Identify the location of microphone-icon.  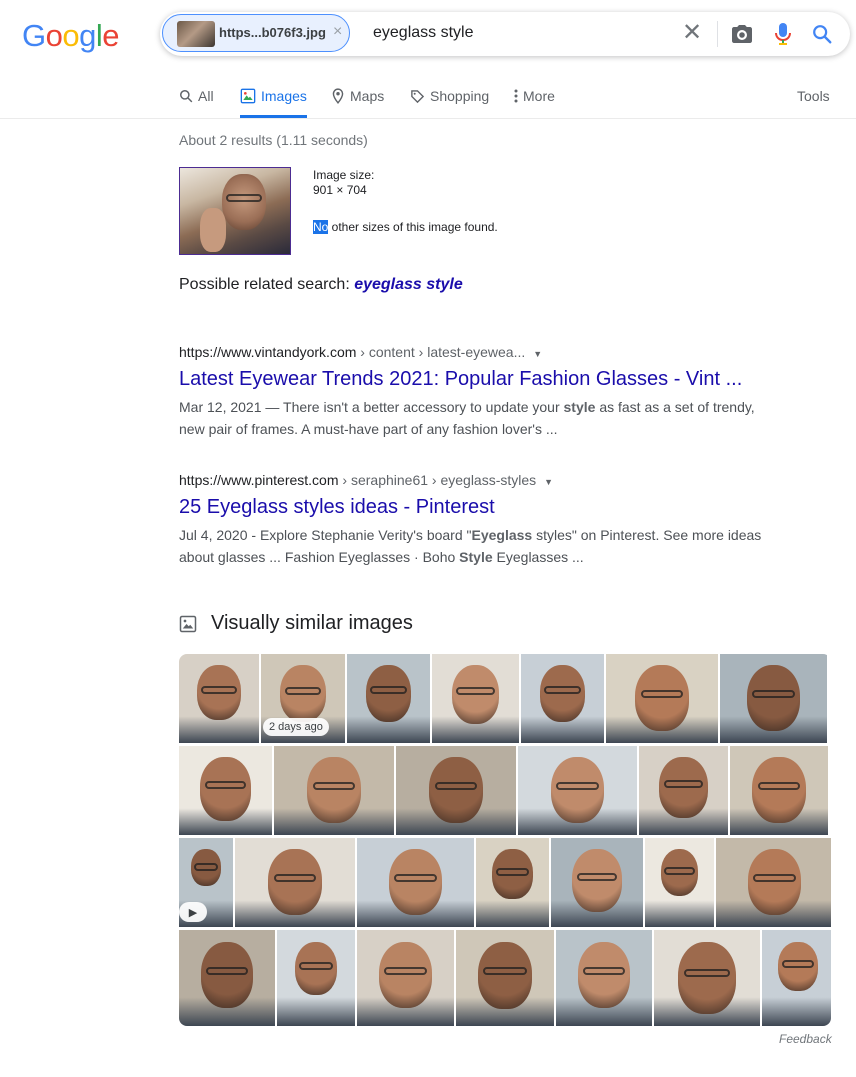
(783, 34).